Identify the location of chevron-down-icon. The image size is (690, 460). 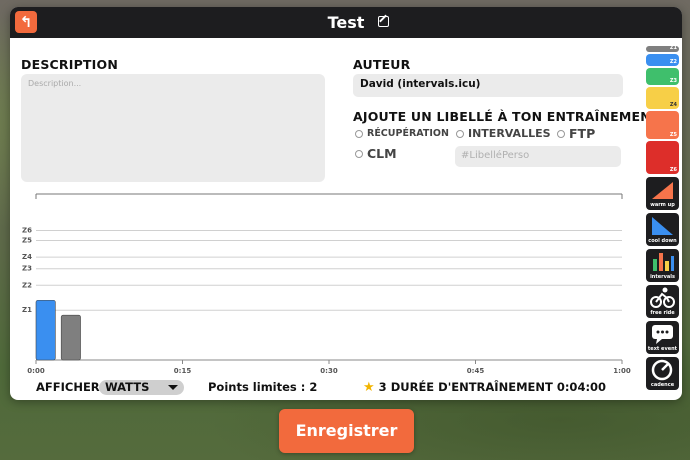
(173, 387).